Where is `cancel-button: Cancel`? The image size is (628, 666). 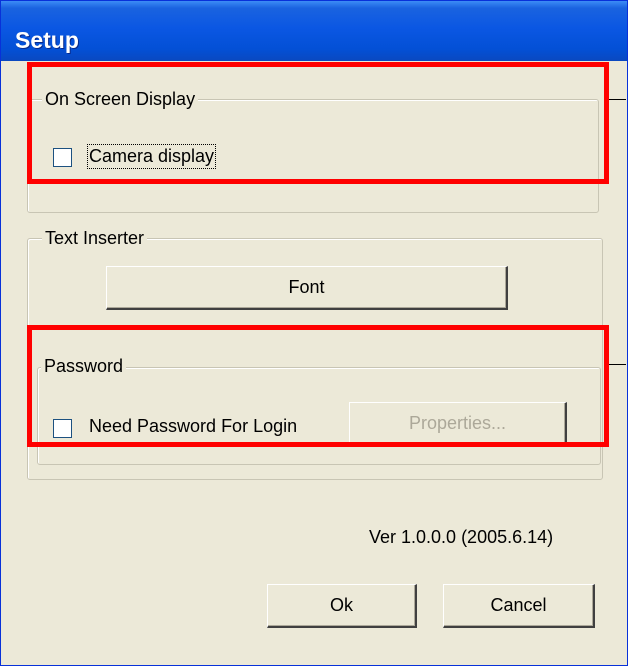 cancel-button: Cancel is located at coordinates (519, 606).